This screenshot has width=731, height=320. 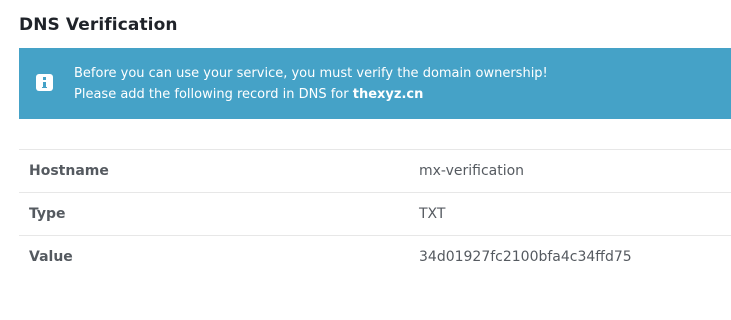 I want to click on table-row-type: Type TXT, so click(x=375, y=214).